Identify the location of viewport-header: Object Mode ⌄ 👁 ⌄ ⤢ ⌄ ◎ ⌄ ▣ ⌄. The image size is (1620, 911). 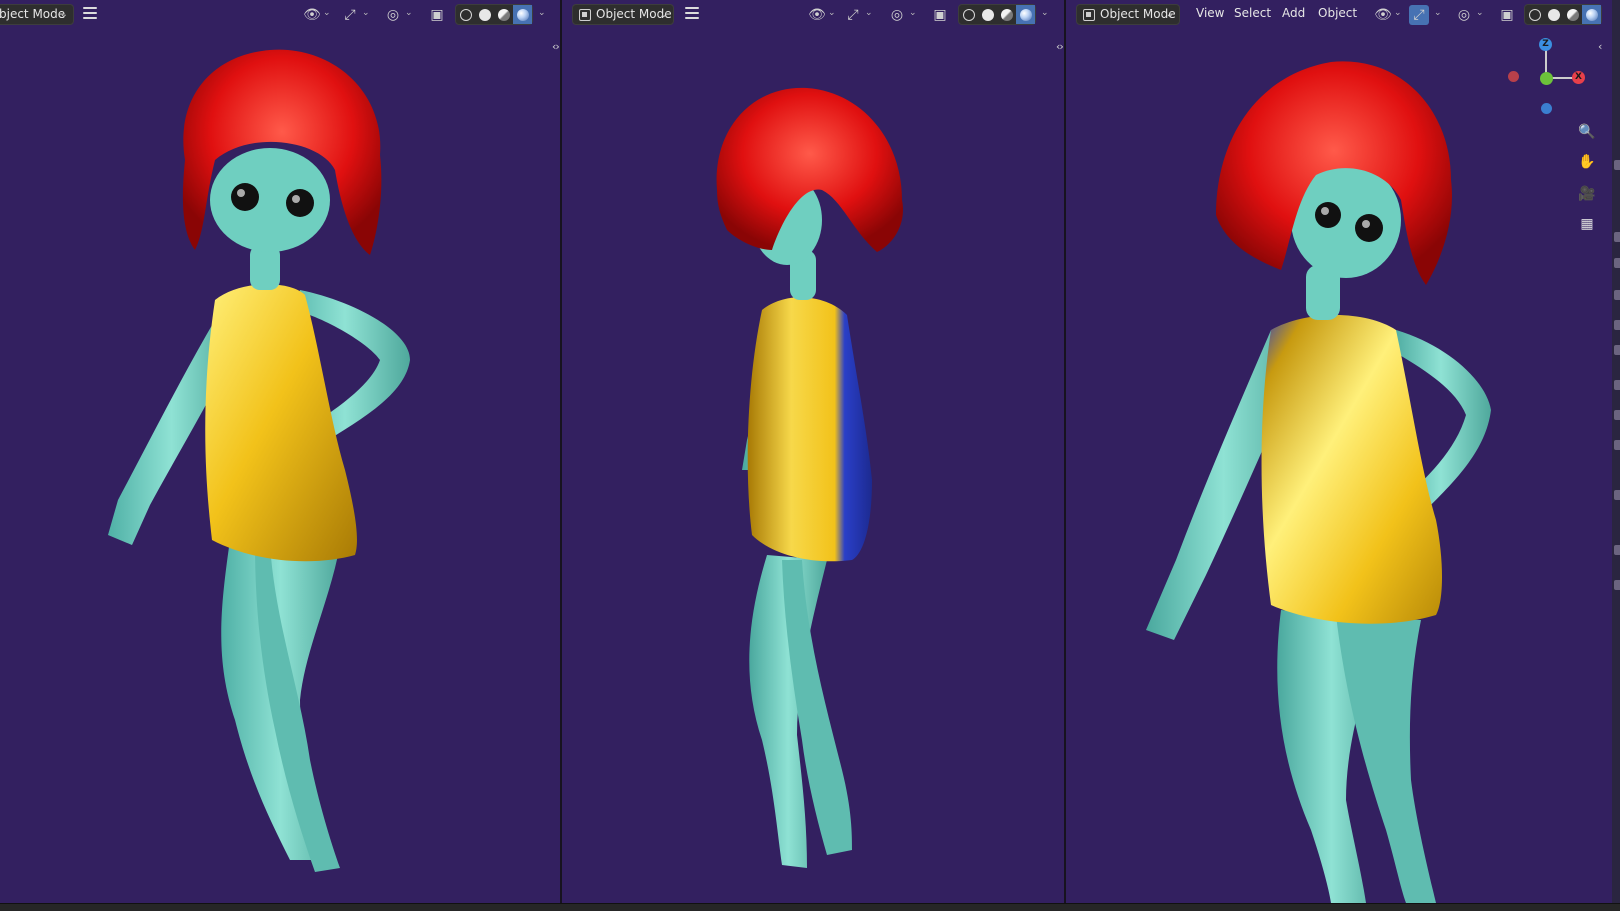
(813, 15).